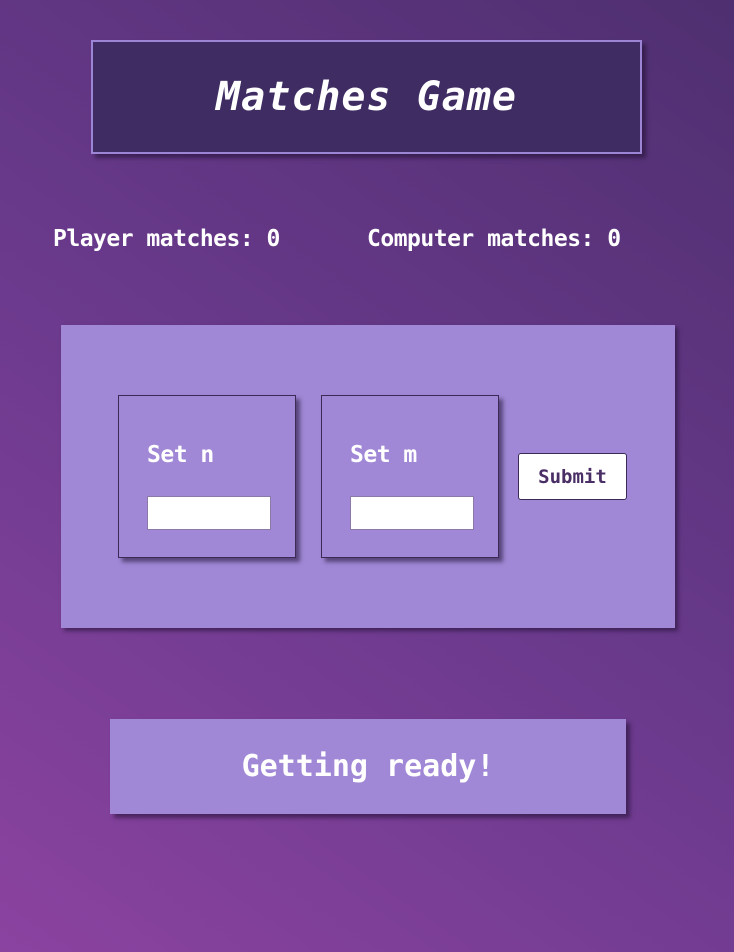 This screenshot has height=952, width=734. What do you see at coordinates (209, 513) in the screenshot?
I see `set-n-input` at bounding box center [209, 513].